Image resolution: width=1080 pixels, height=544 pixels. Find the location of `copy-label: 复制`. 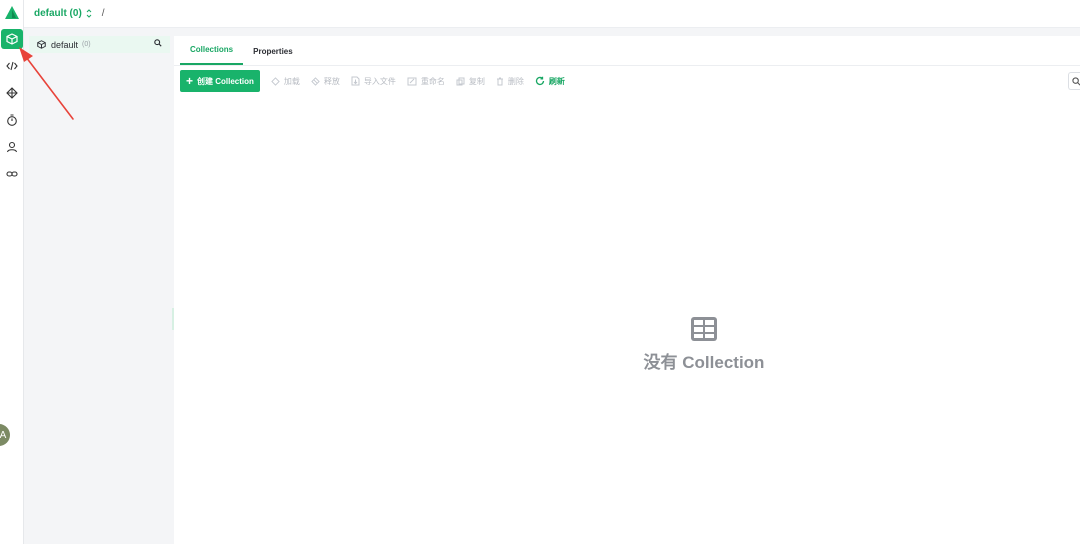

copy-label: 复制 is located at coordinates (476, 81).